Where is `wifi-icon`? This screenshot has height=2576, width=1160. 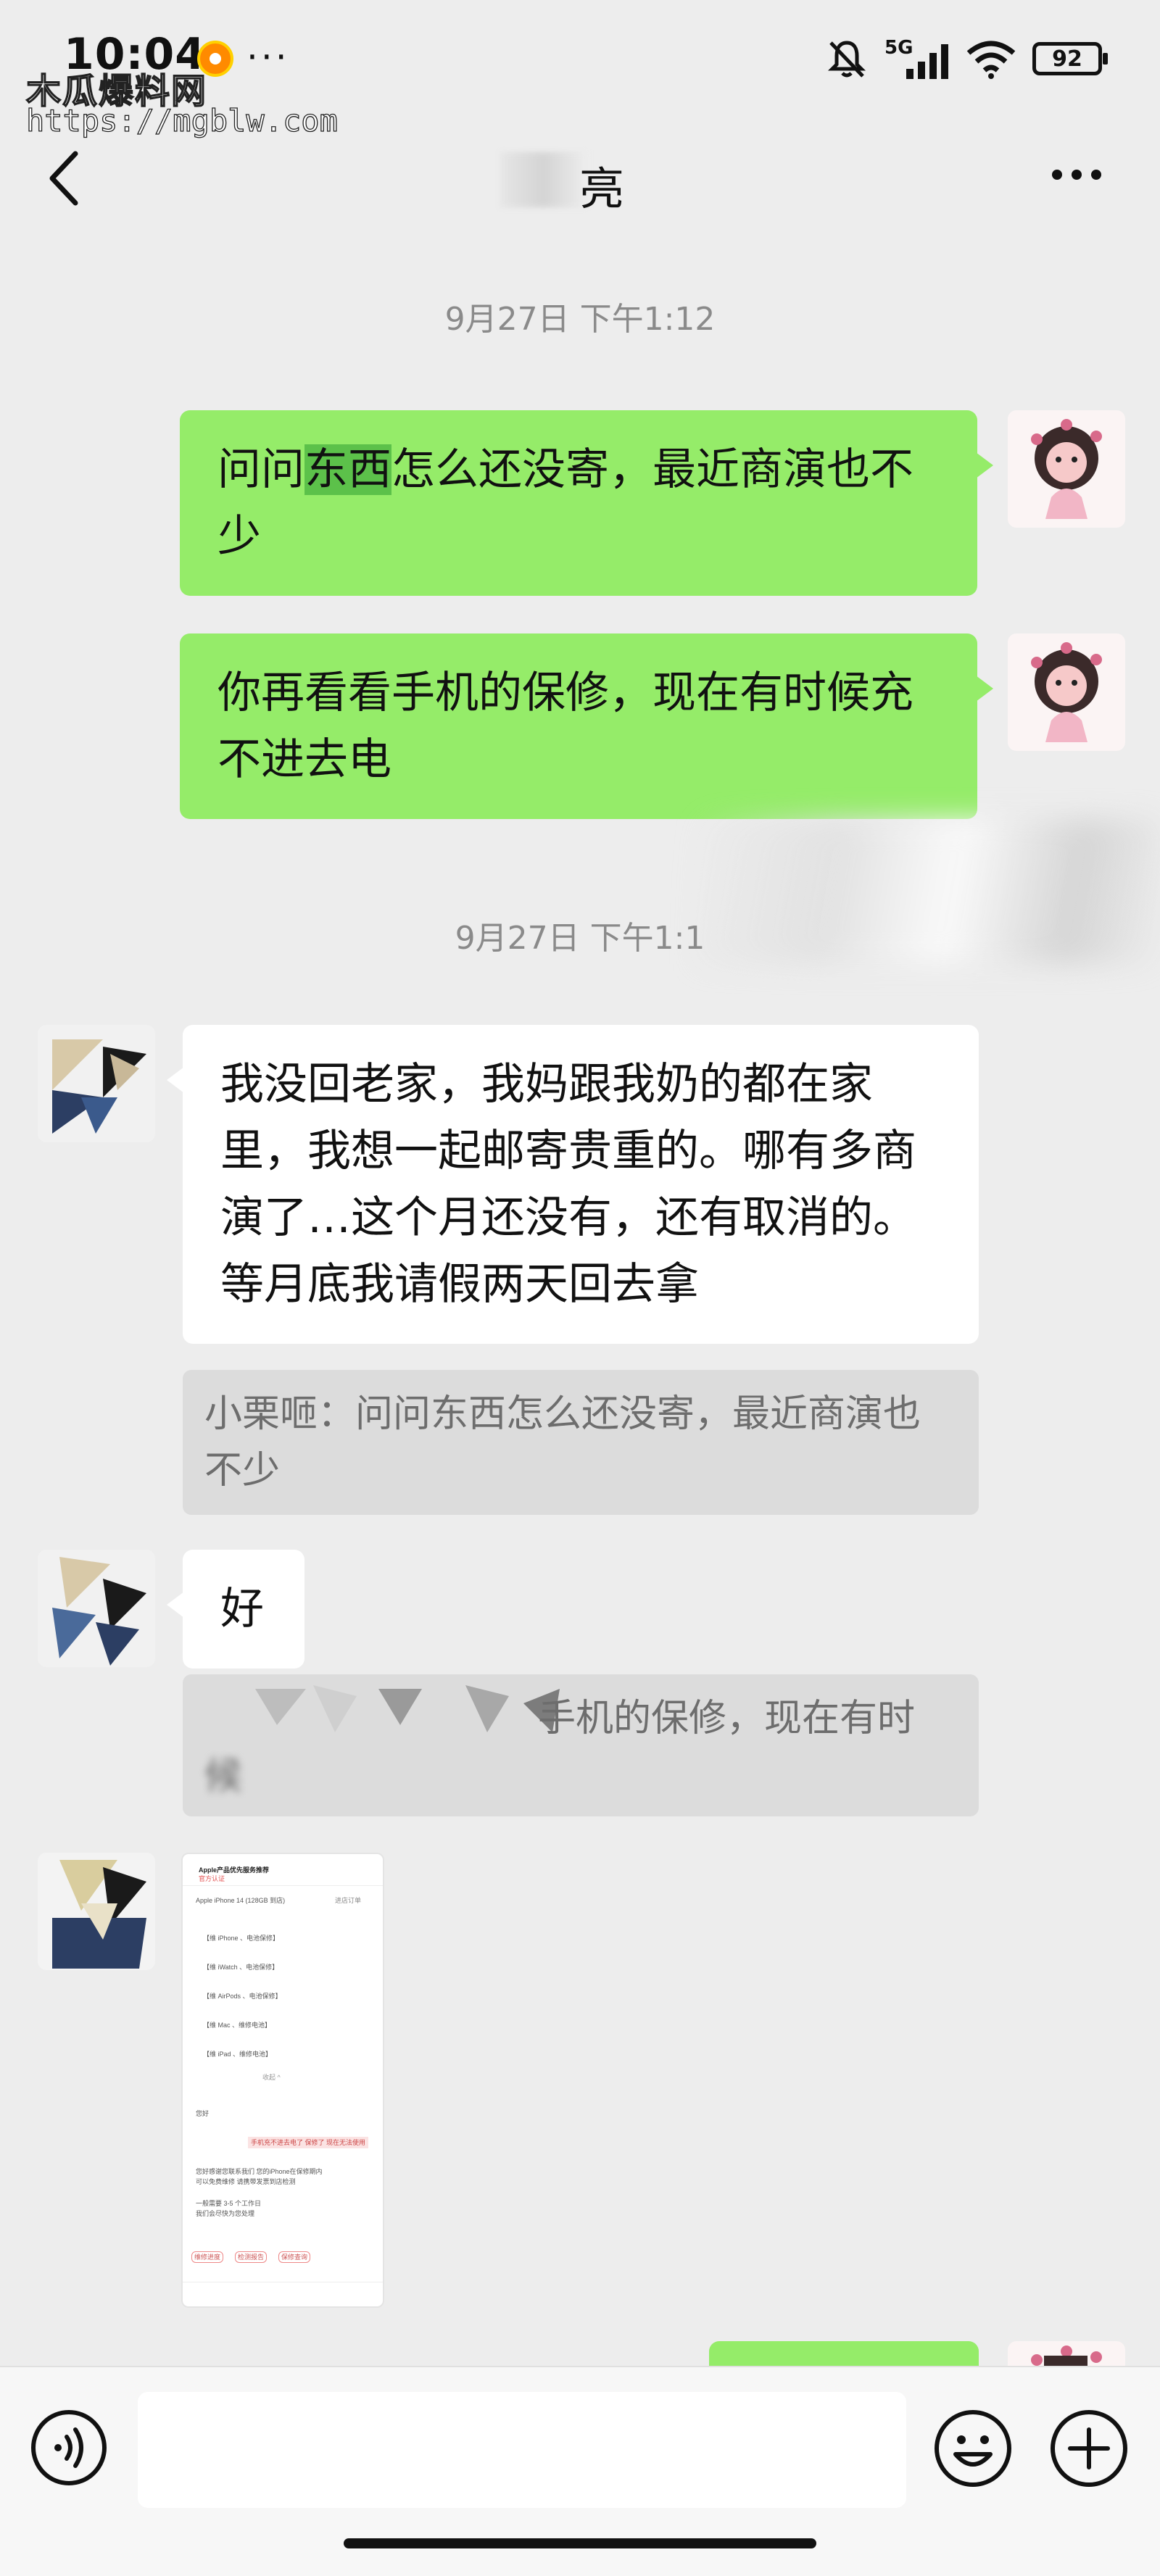
wifi-icon is located at coordinates (991, 60).